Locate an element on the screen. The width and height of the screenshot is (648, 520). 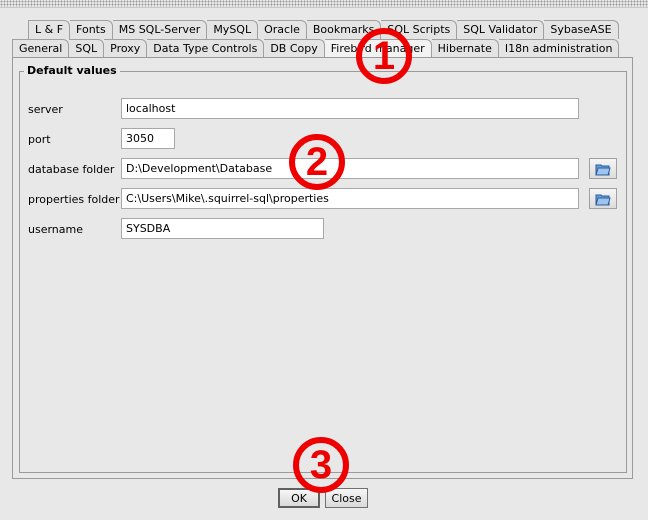
username-label: username is located at coordinates (55, 229).